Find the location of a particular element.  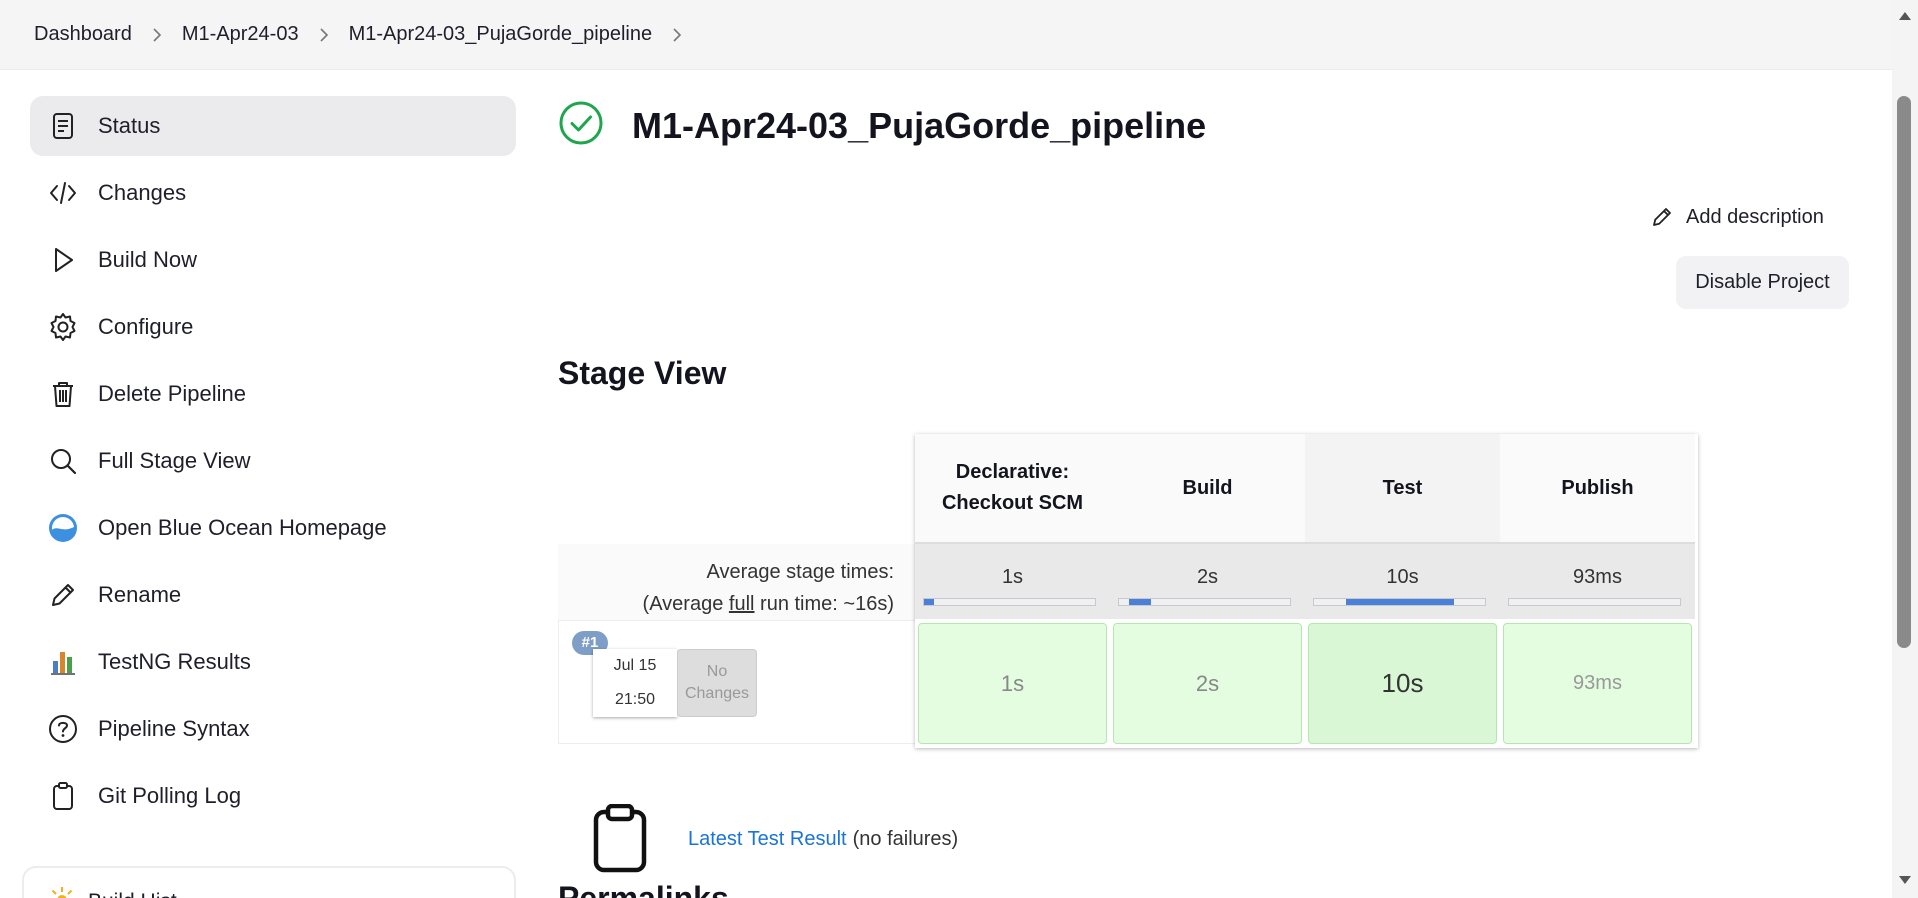

no-changes-line1: No is located at coordinates (717, 671).